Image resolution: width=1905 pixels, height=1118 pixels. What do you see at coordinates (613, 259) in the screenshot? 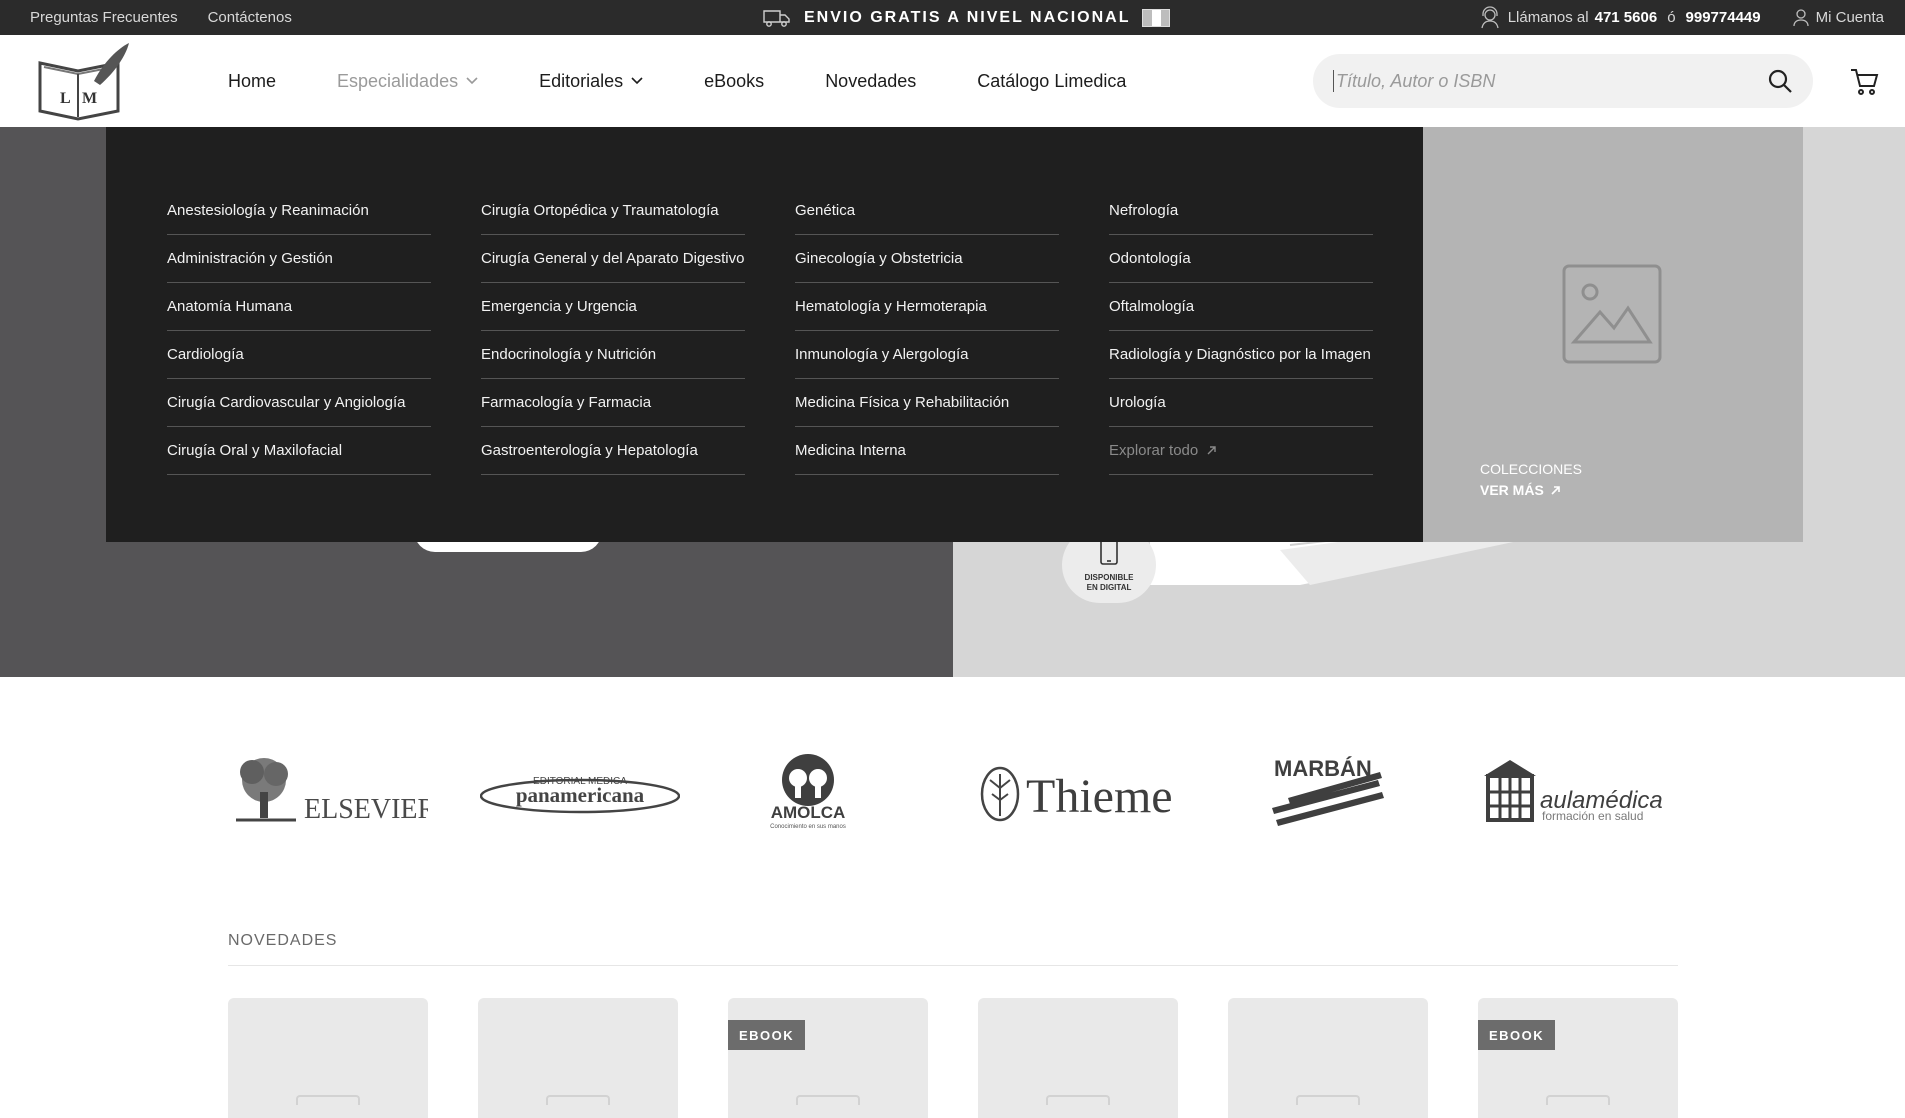
I see `mega-item: Cirugía General y del Aparato Digestivo` at bounding box center [613, 259].